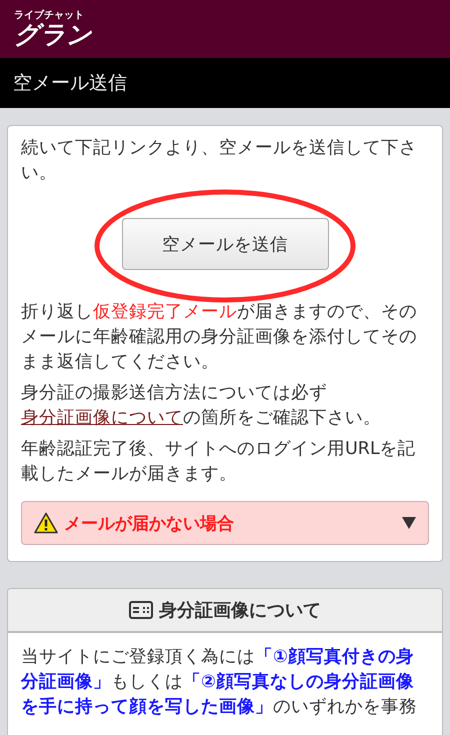 The width and height of the screenshot is (450, 735). Describe the element at coordinates (141, 610) in the screenshot. I see `id-card-icon` at that location.